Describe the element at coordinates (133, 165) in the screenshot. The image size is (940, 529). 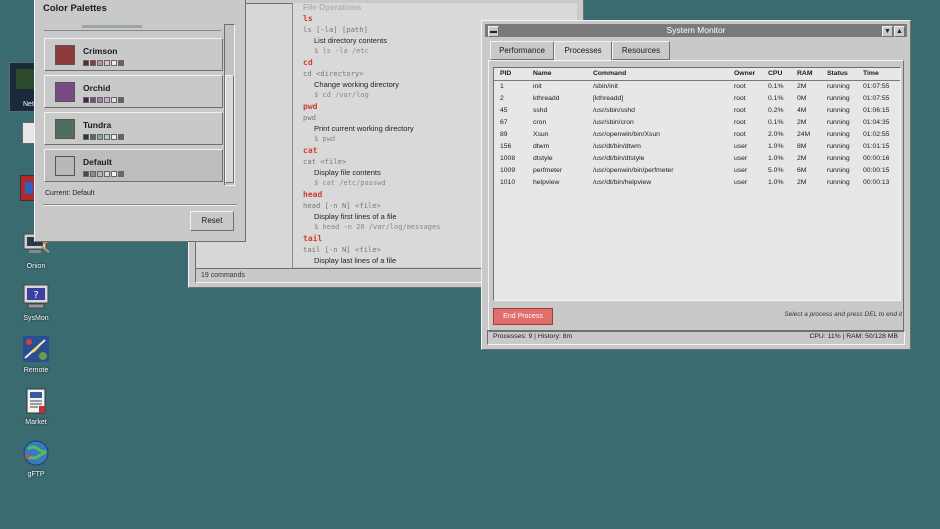
I see `palette-item-default: Default` at that location.